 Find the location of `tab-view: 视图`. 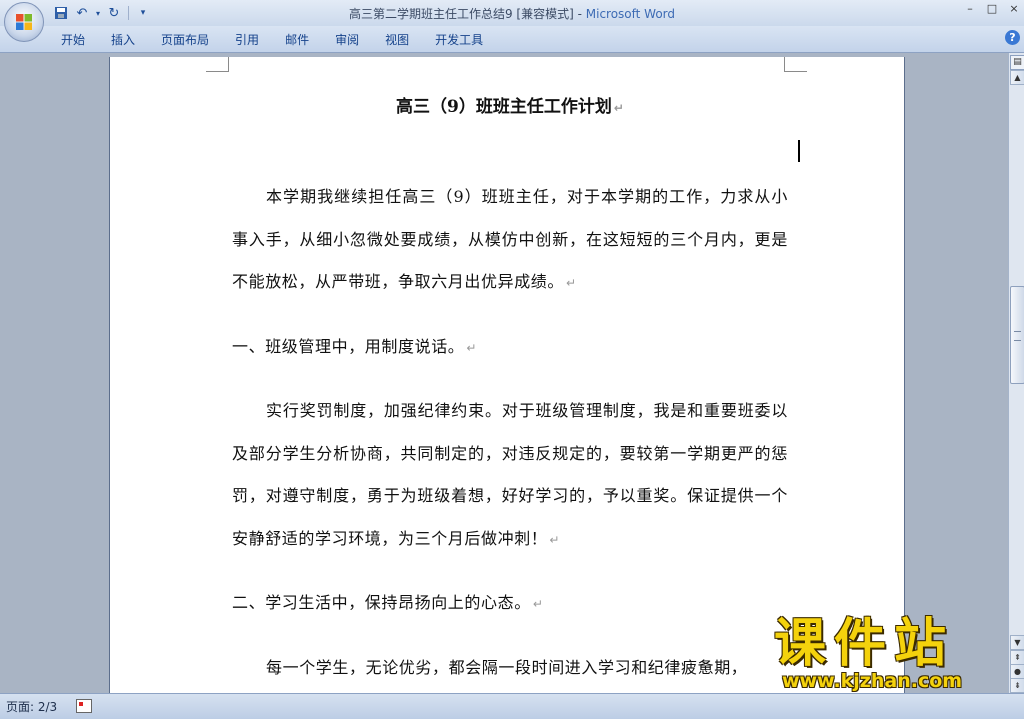

tab-view: 视图 is located at coordinates (397, 40).